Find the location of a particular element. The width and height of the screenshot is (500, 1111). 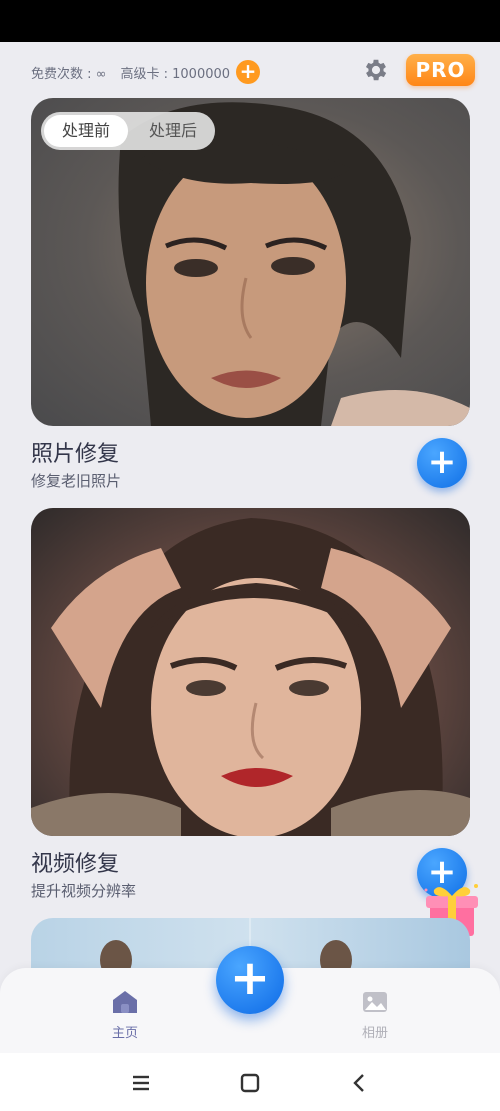

add-credits-button: + is located at coordinates (248, 72).